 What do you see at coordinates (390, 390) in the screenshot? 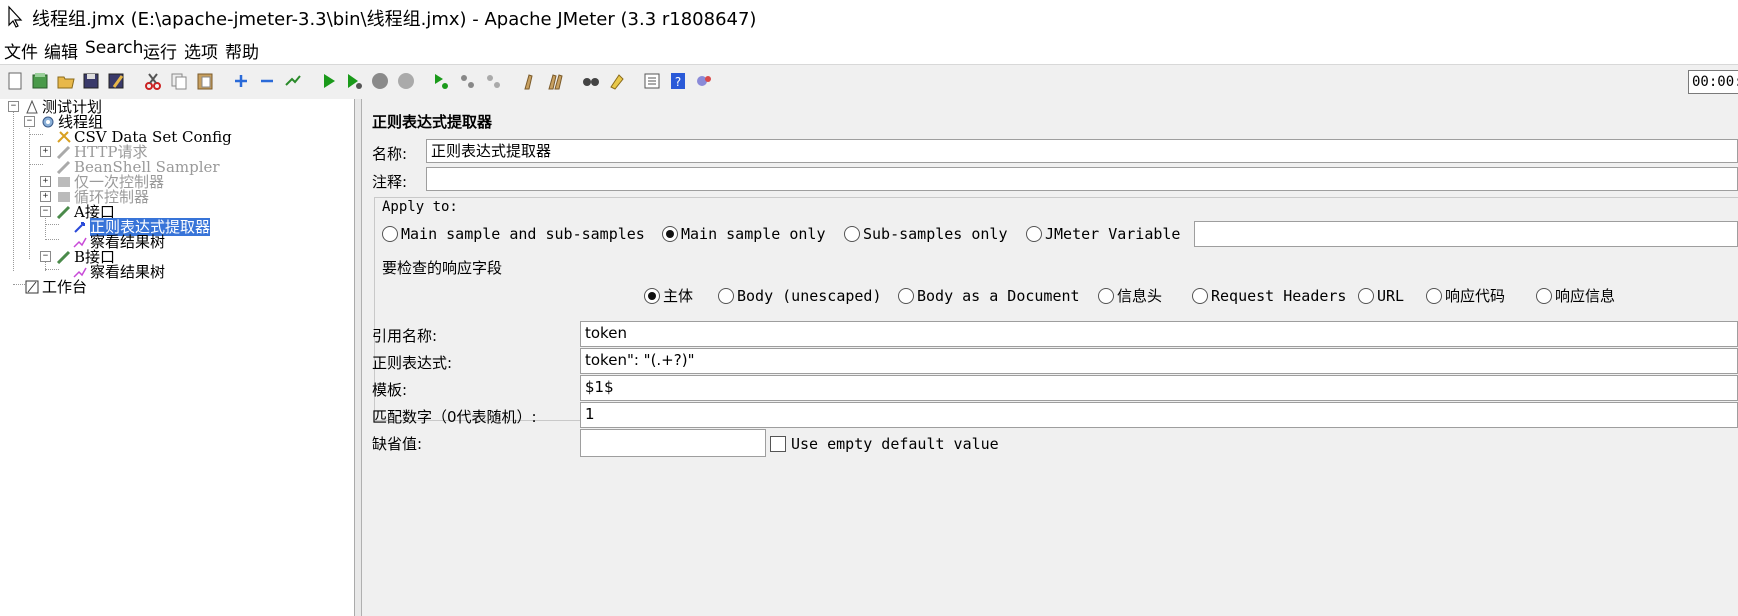
I see `template-label: 模板:` at bounding box center [390, 390].